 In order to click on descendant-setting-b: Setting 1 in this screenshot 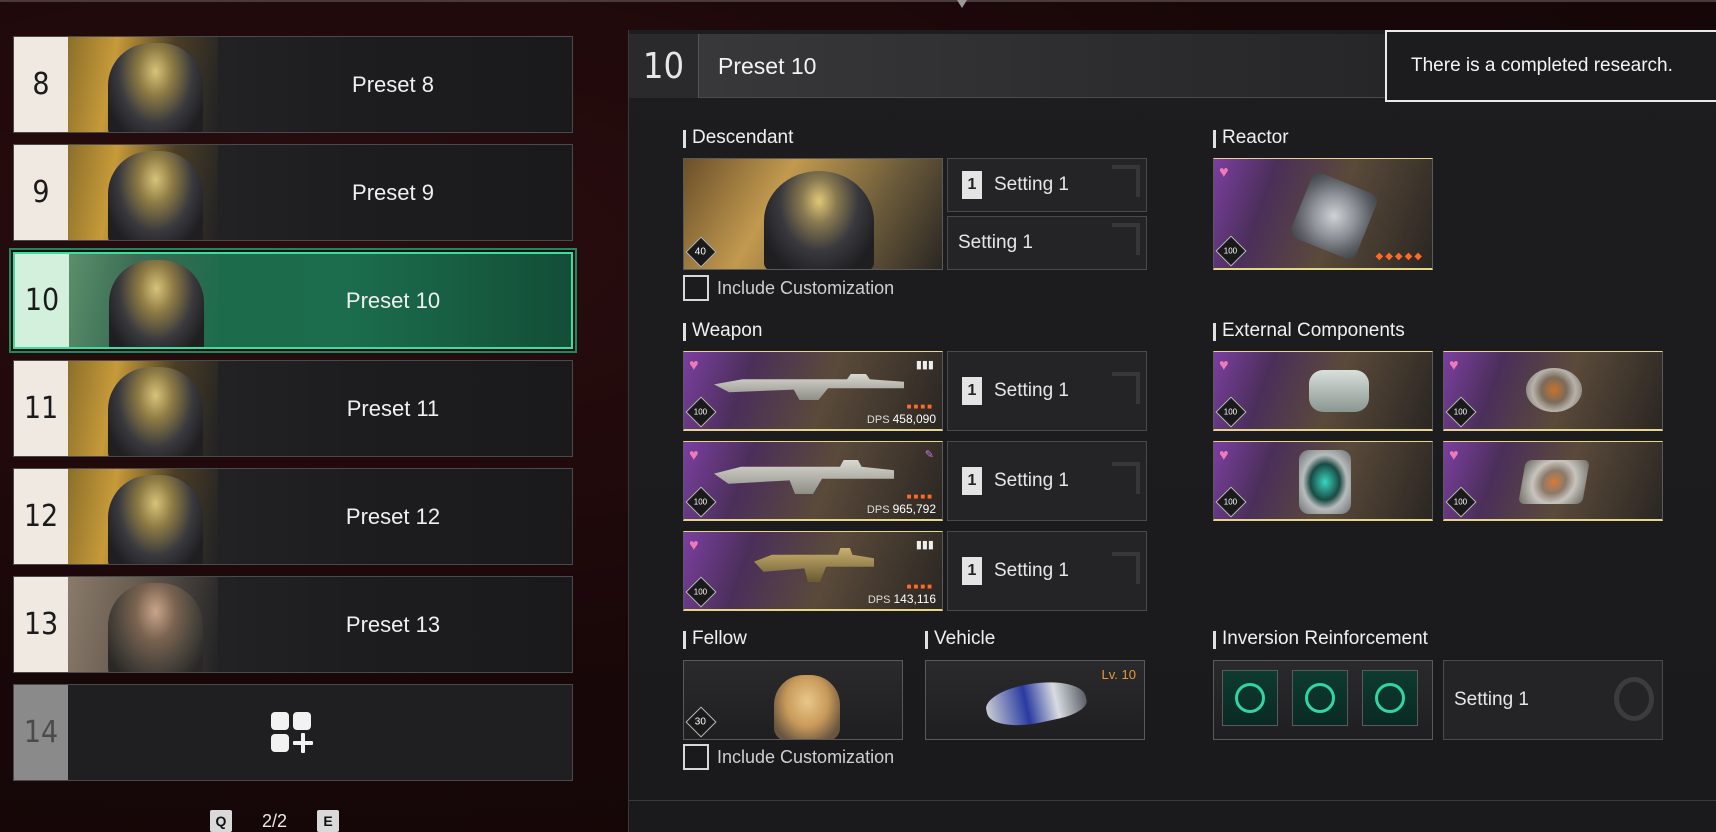, I will do `click(1047, 243)`.